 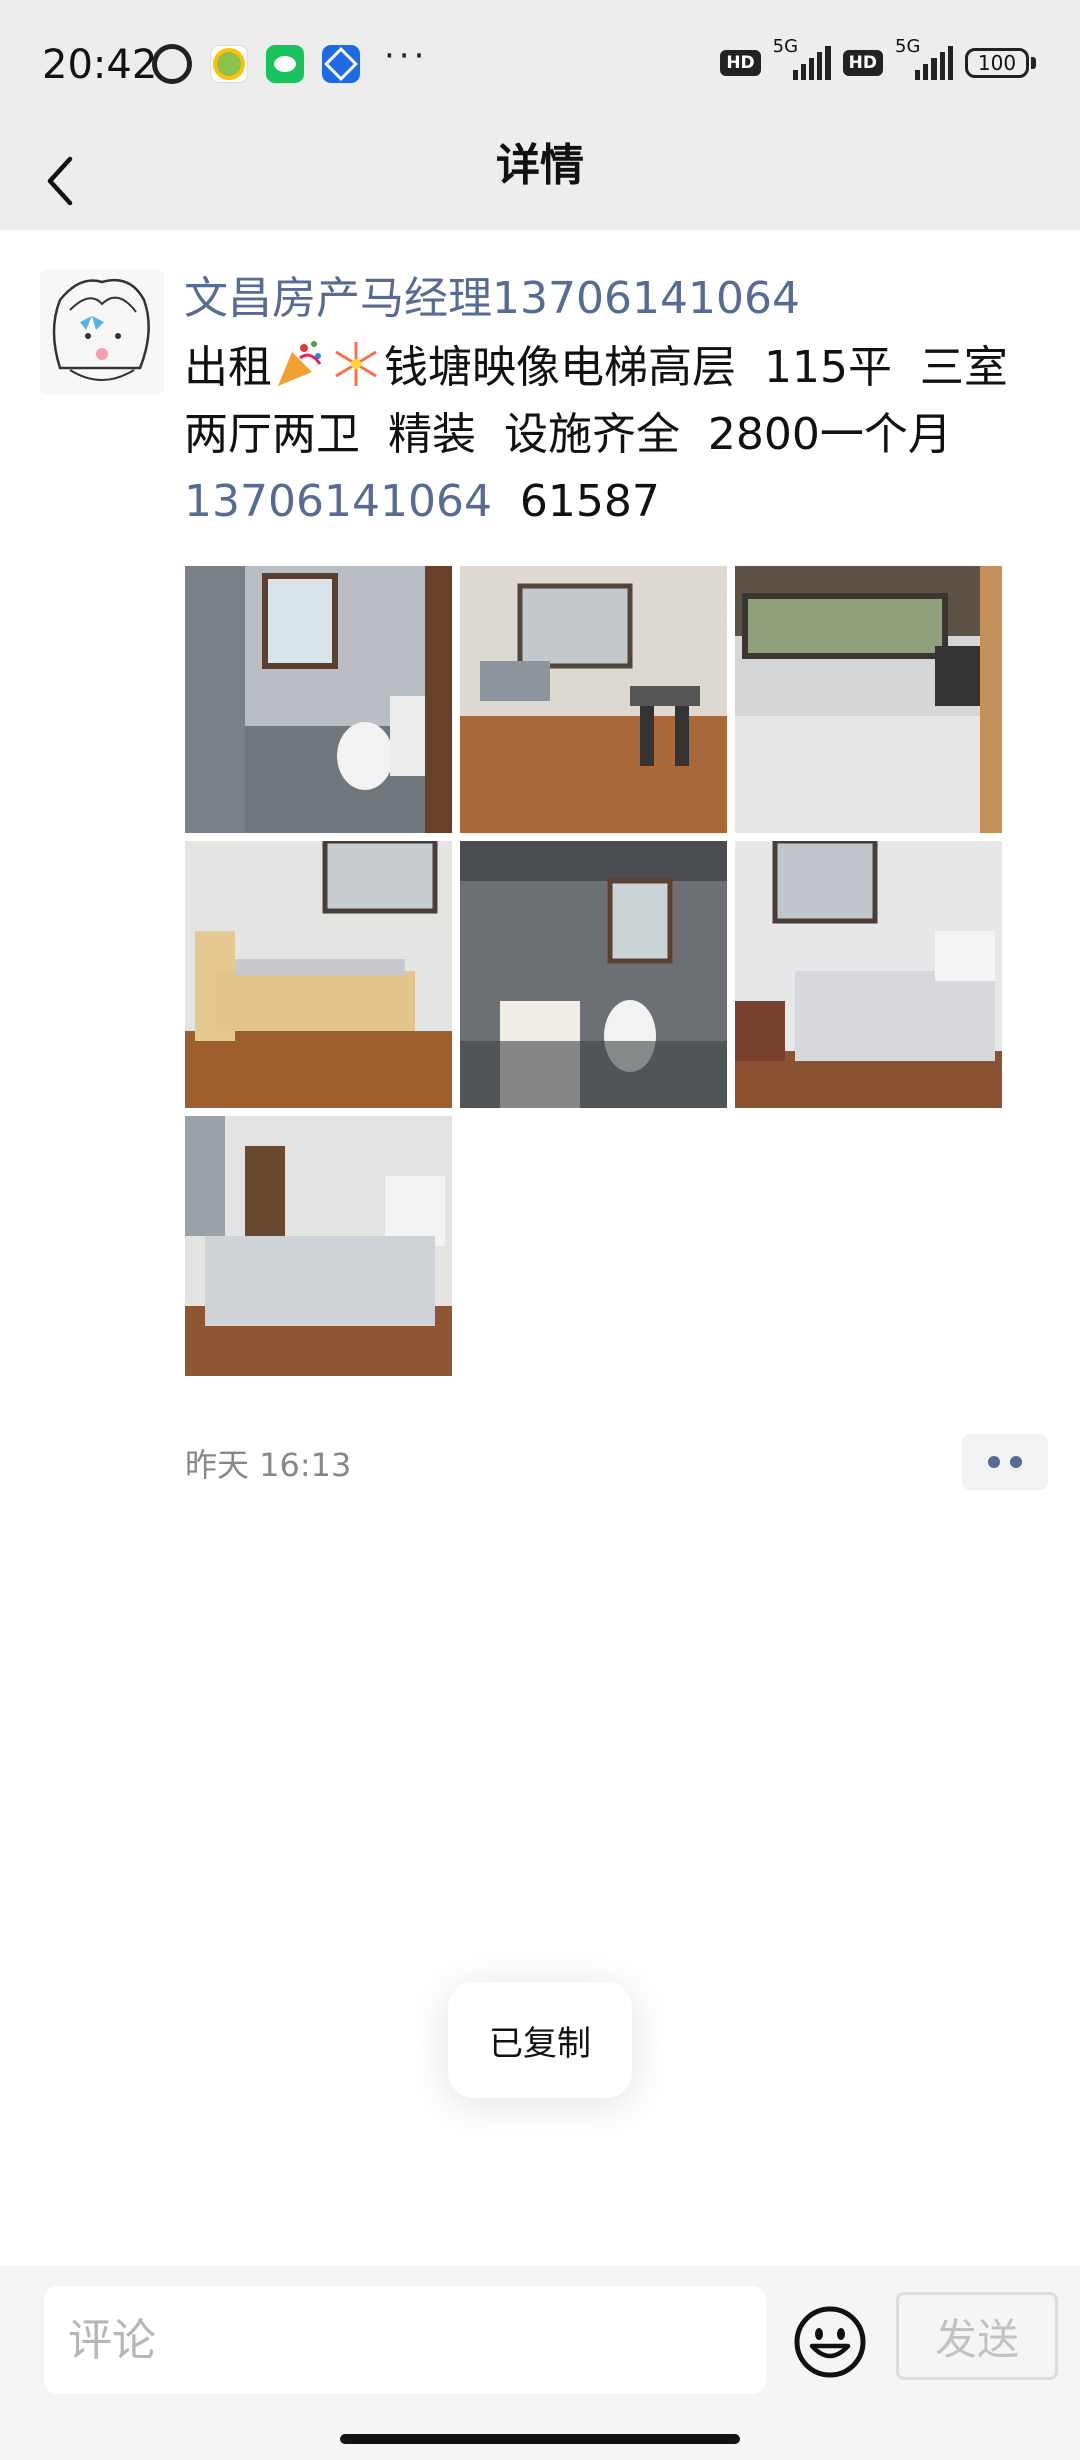 What do you see at coordinates (356, 364) in the screenshot?
I see `fireworks-icon` at bounding box center [356, 364].